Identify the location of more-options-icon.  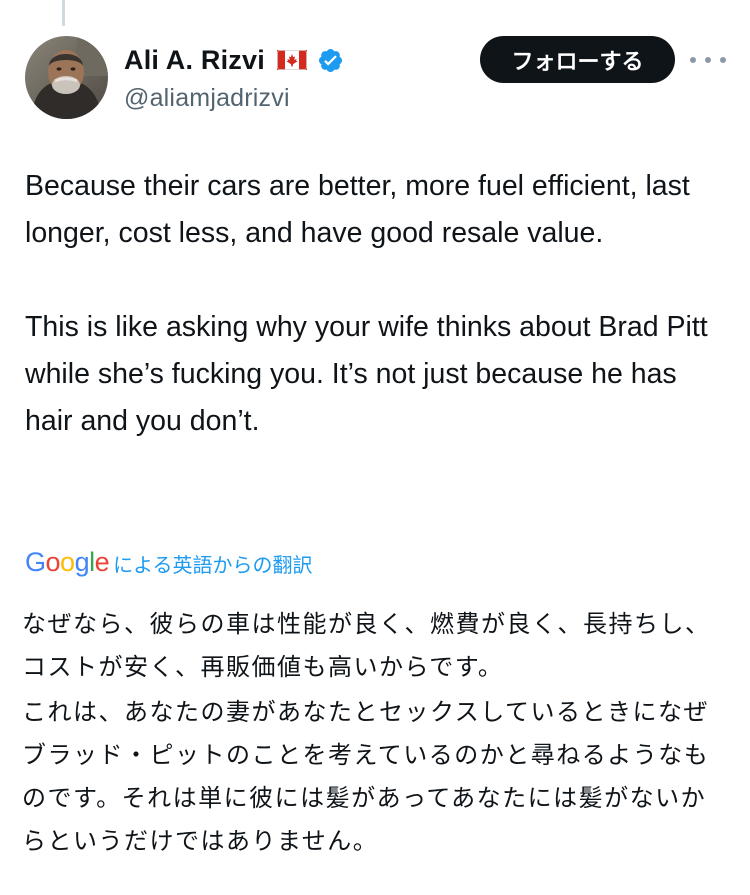
(708, 60).